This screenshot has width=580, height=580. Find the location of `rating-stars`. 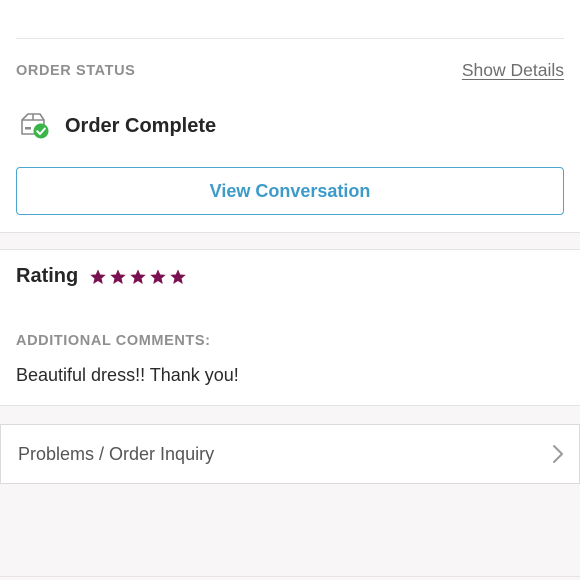

rating-stars is located at coordinates (138, 277).